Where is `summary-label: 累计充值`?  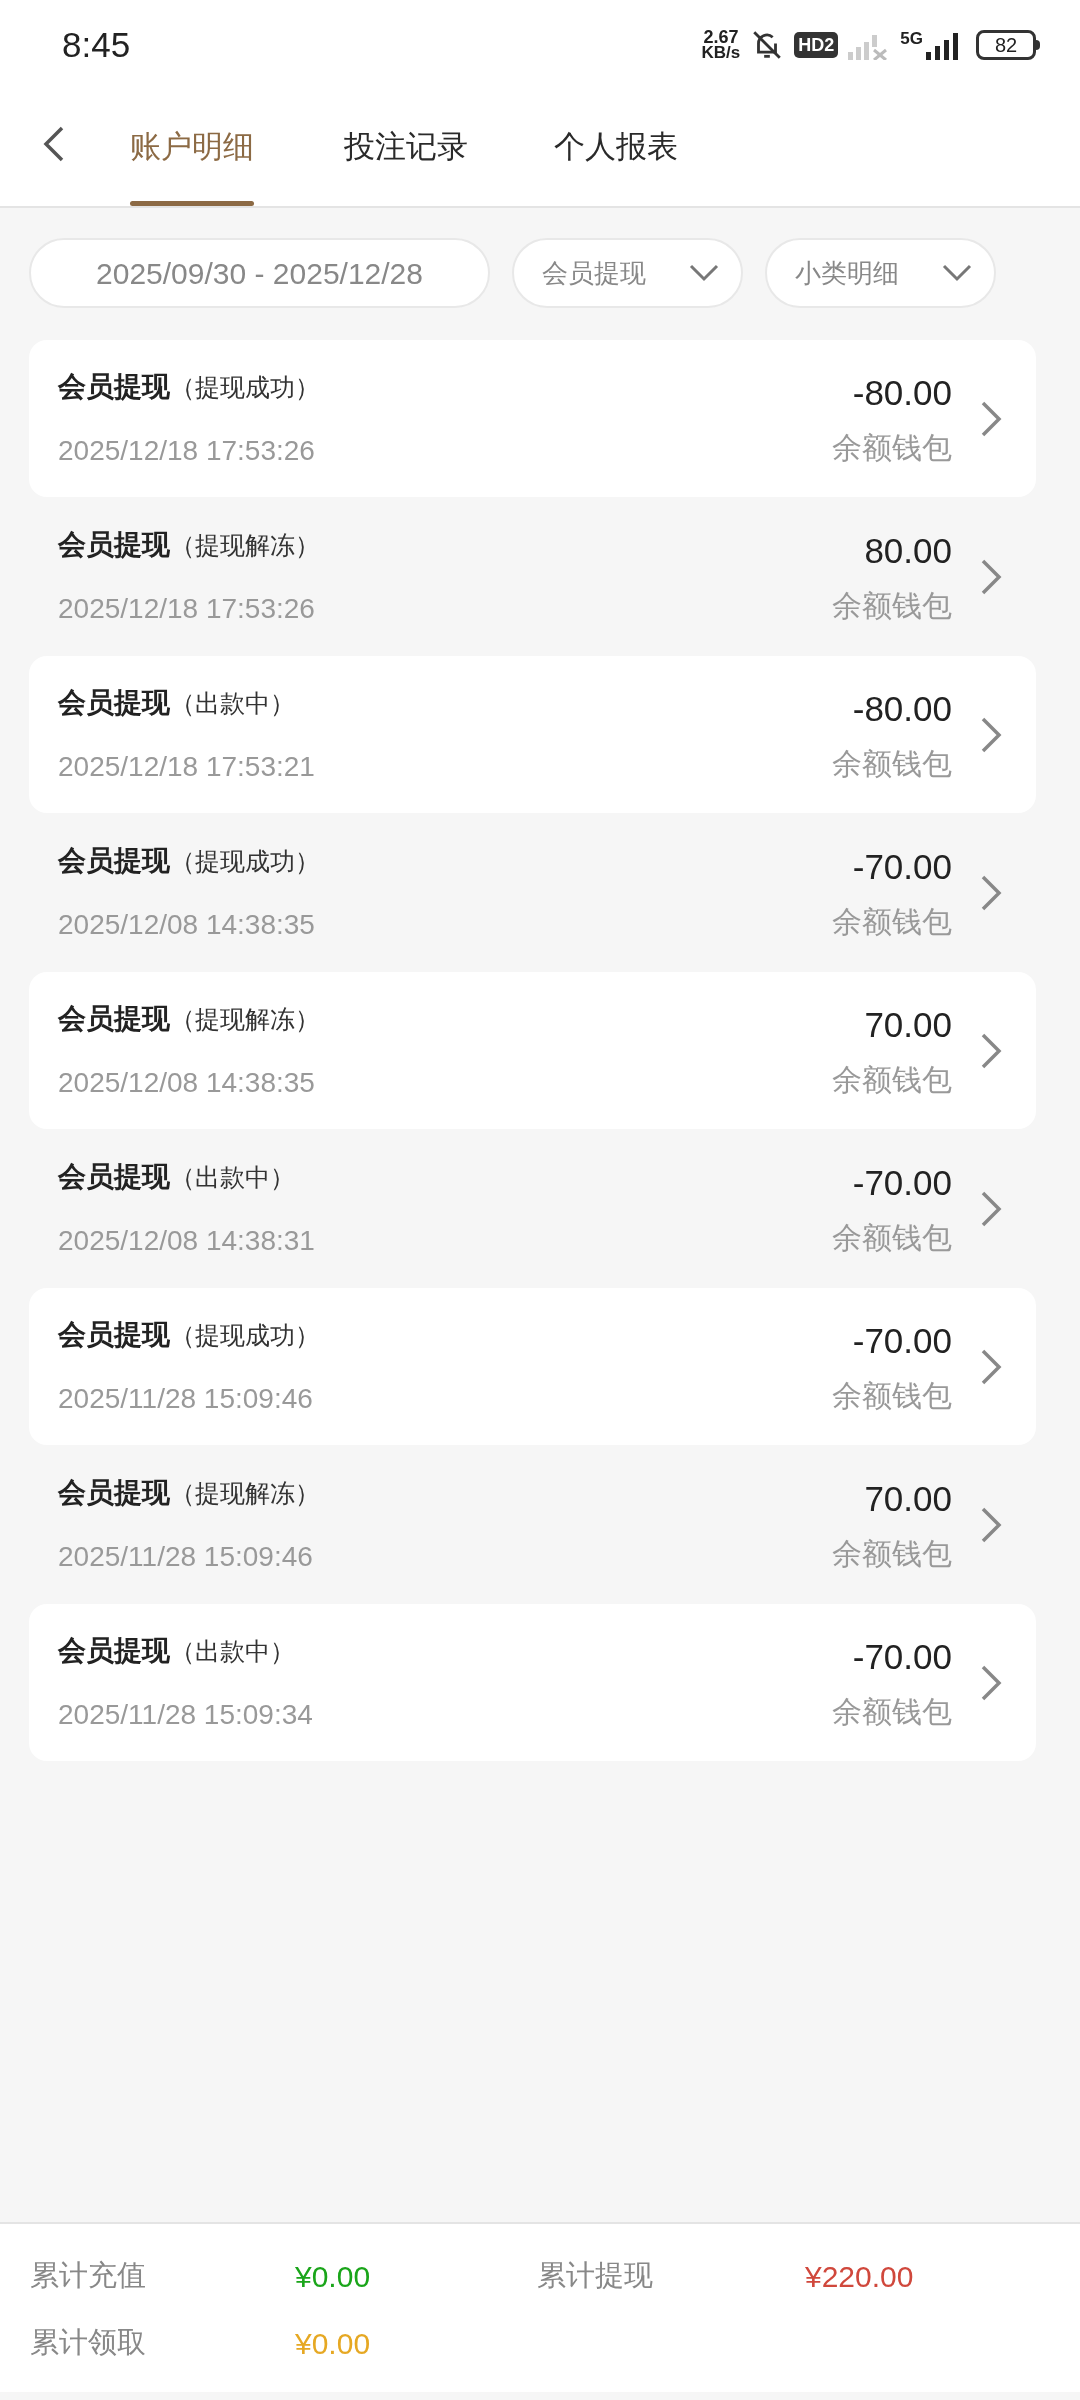 summary-label: 累计充值 is located at coordinates (88, 2275).